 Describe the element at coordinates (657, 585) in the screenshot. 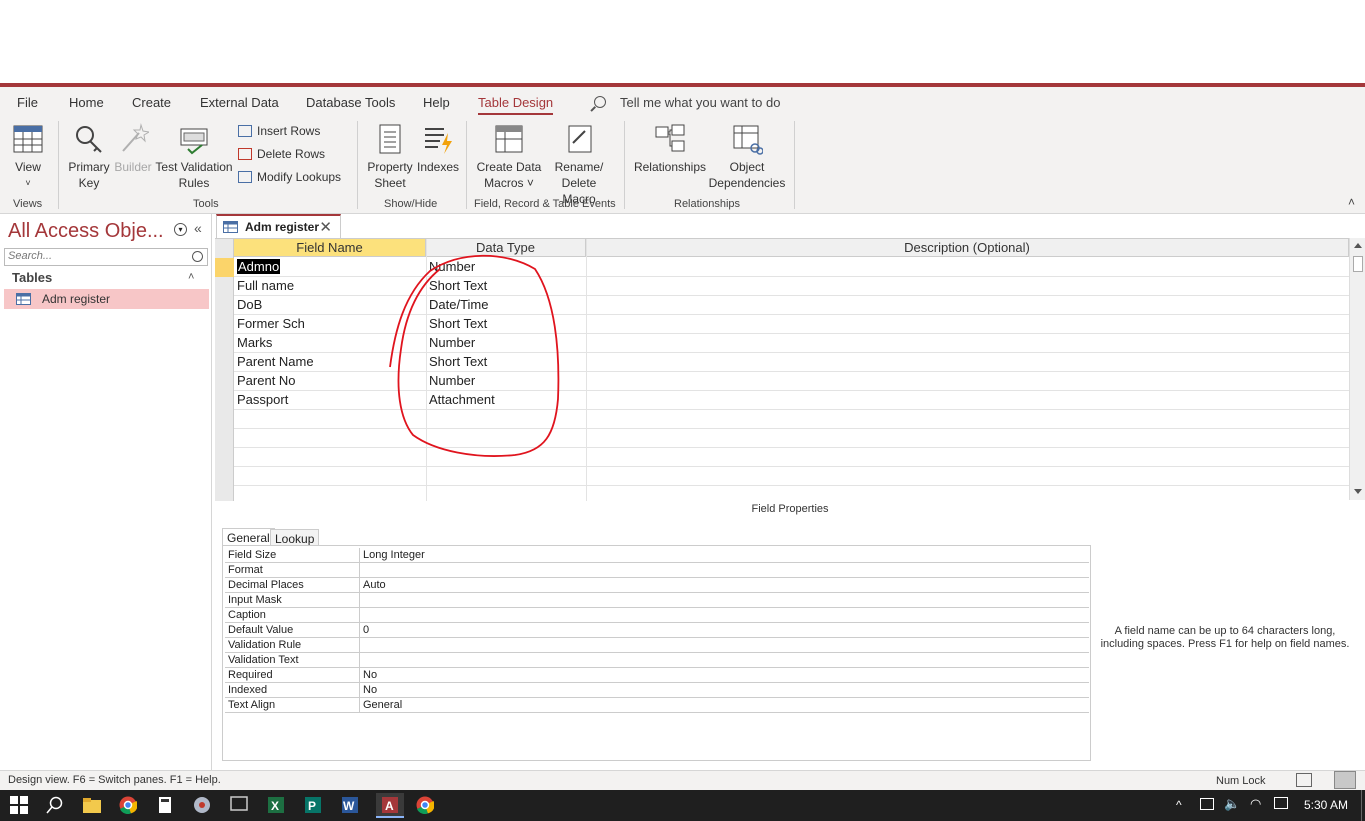

I see `property-row: Decimal Places Auto` at that location.